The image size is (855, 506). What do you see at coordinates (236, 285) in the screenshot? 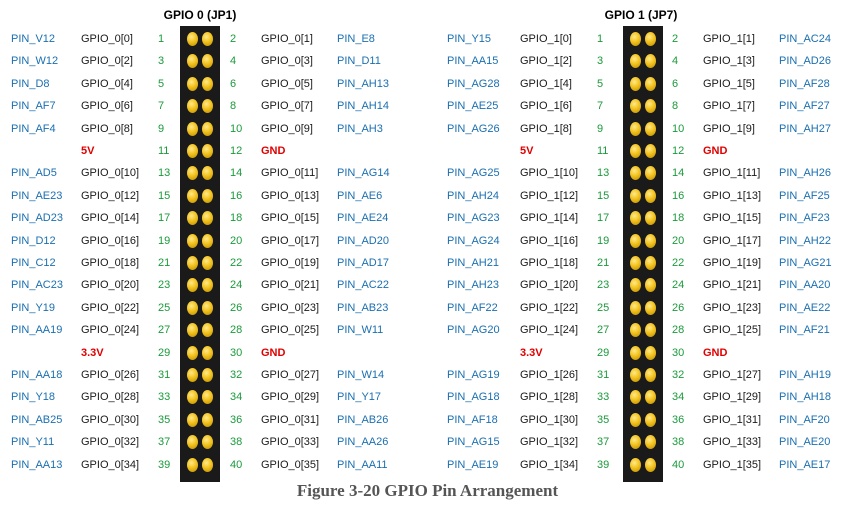
I see `pin-number-right: 24` at bounding box center [236, 285].